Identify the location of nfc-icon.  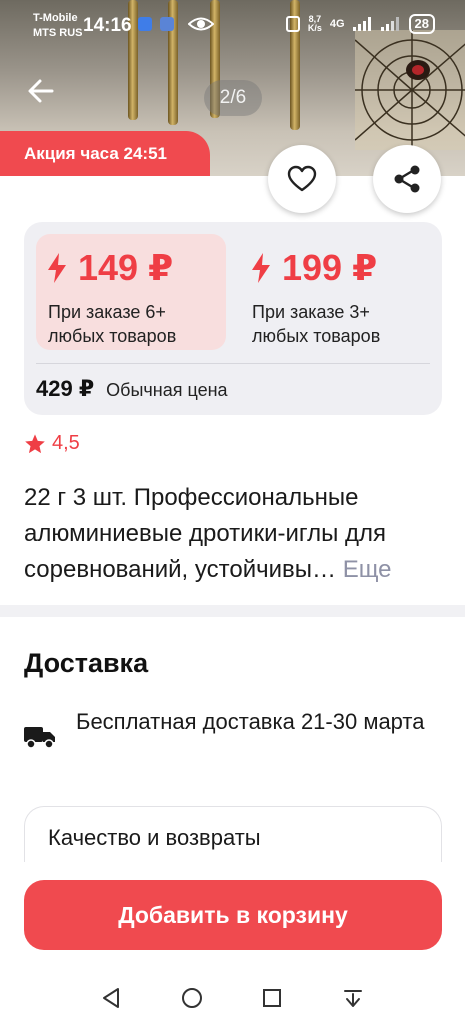
(292, 24).